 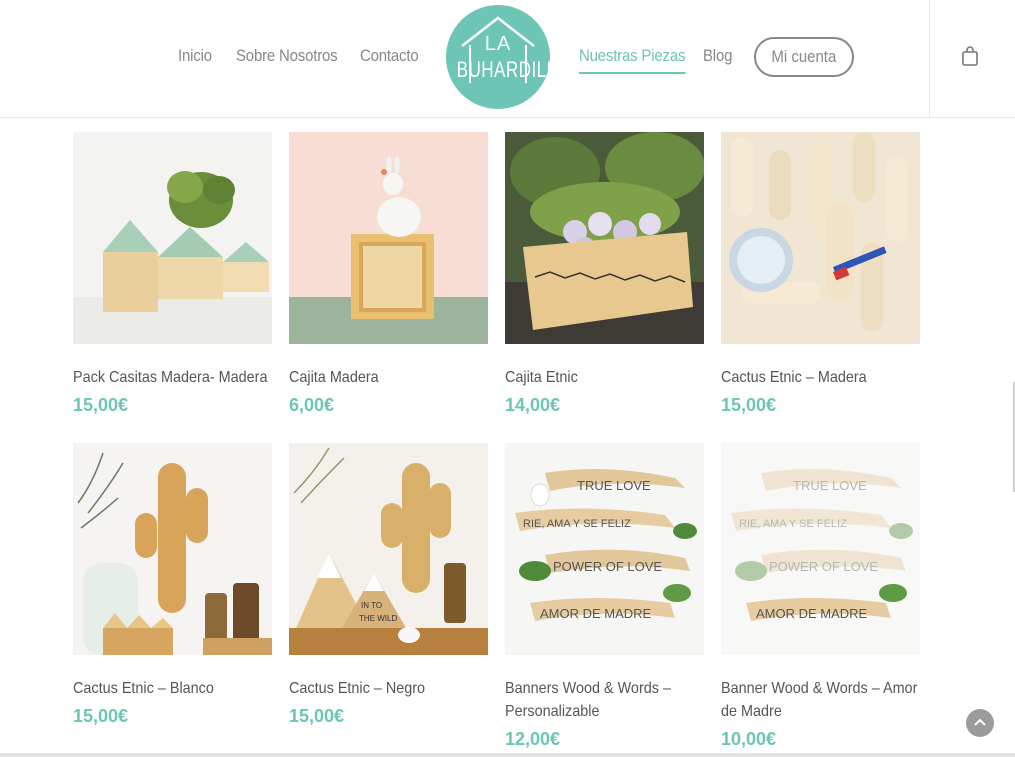 I want to click on product-name: Cactus Etnic – Blanco, so click(x=173, y=688).